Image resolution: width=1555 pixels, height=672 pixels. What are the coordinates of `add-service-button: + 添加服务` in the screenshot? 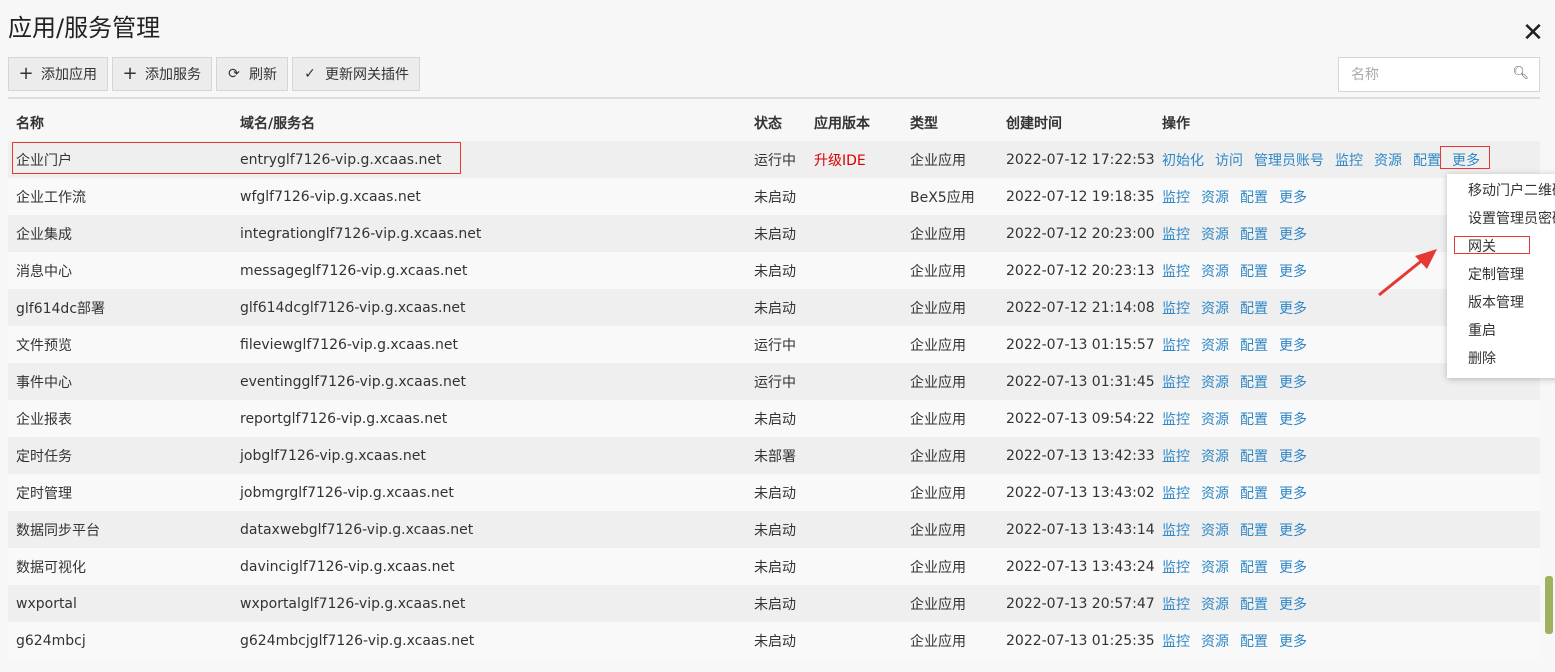 It's located at (162, 74).